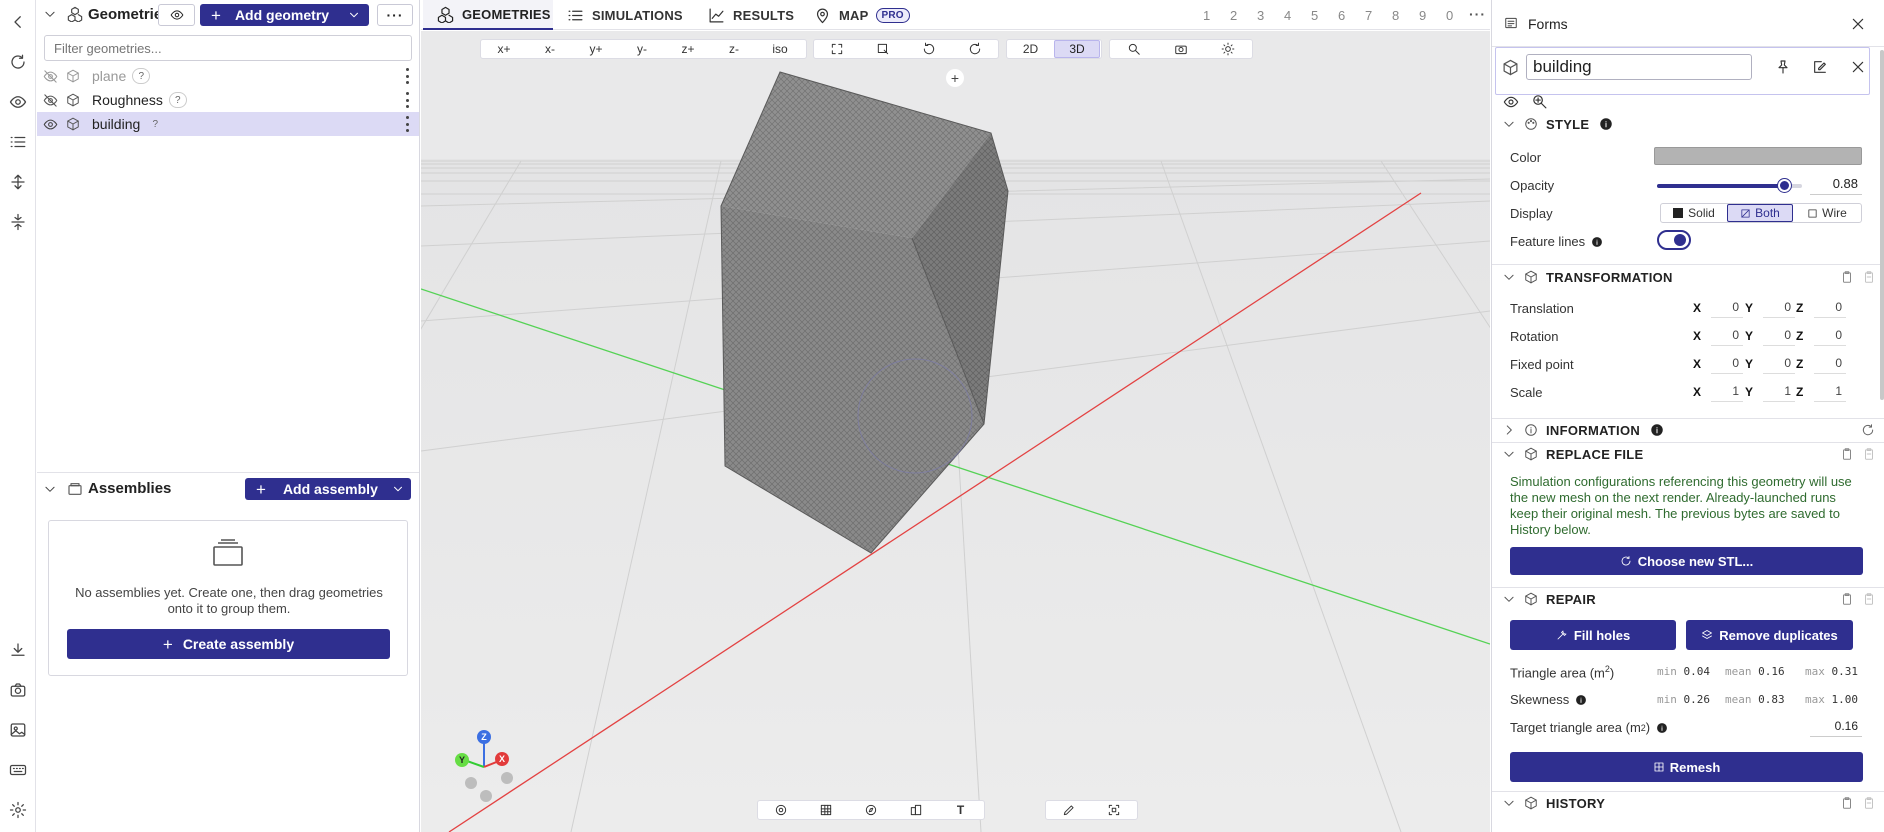 The width and height of the screenshot is (1884, 832). Describe the element at coordinates (228, 124) in the screenshot. I see `geometry-row-building: building ?` at that location.